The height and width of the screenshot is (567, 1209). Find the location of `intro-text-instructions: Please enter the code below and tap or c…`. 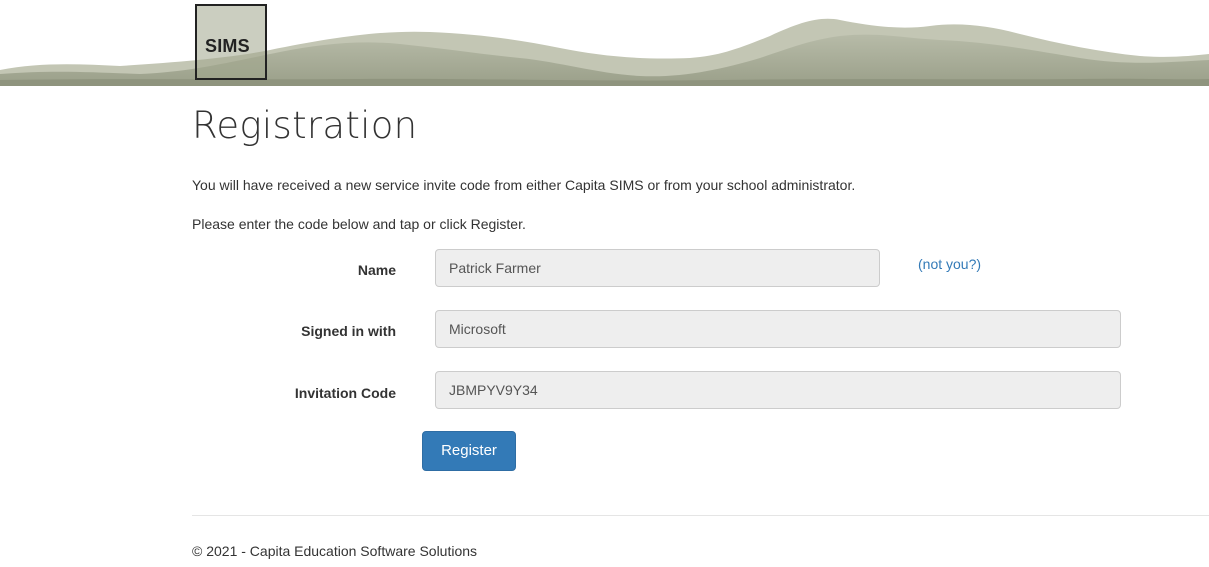

intro-text-instructions: Please enter the code below and tap or c… is located at coordinates (359, 224).